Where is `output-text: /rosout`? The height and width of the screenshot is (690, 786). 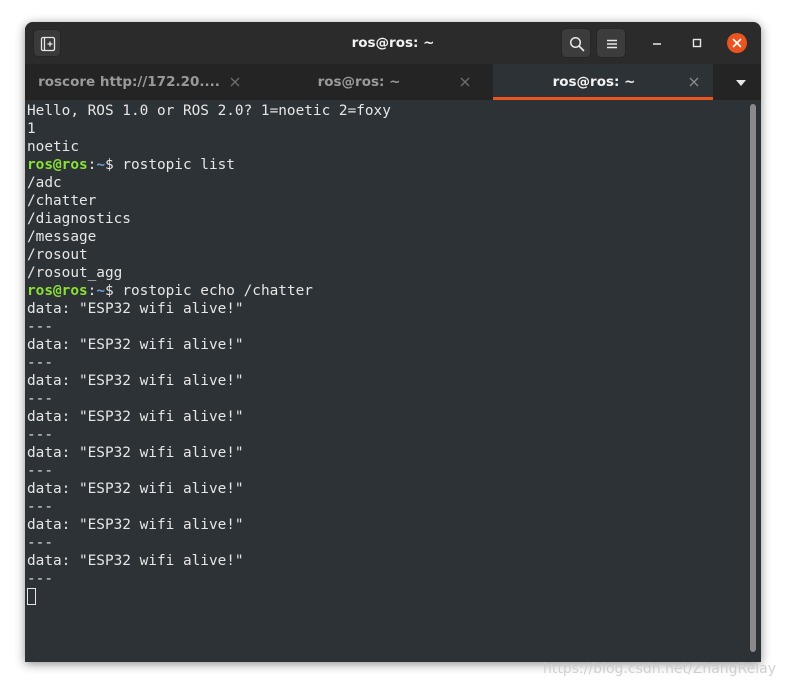 output-text: /rosout is located at coordinates (57, 255).